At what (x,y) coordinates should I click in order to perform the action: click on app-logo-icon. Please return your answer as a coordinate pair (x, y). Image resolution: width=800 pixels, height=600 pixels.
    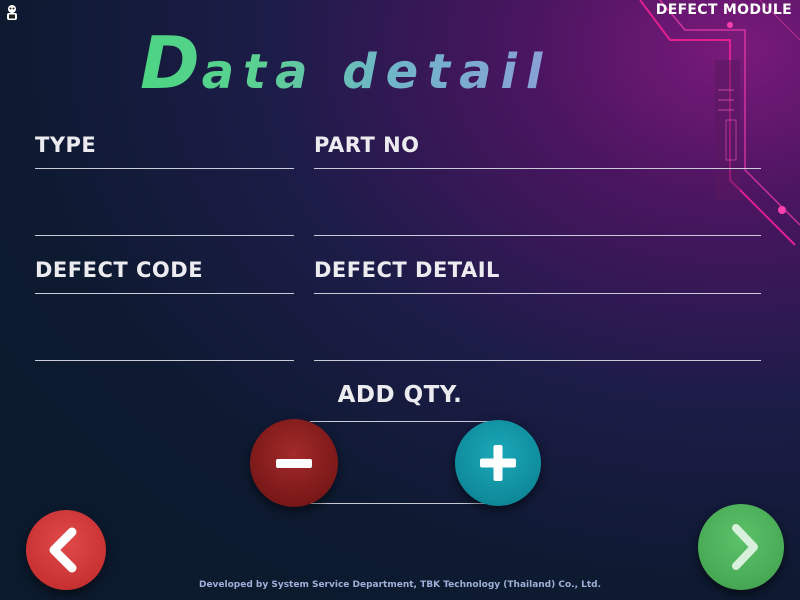
    Looking at the image, I should click on (12, 12).